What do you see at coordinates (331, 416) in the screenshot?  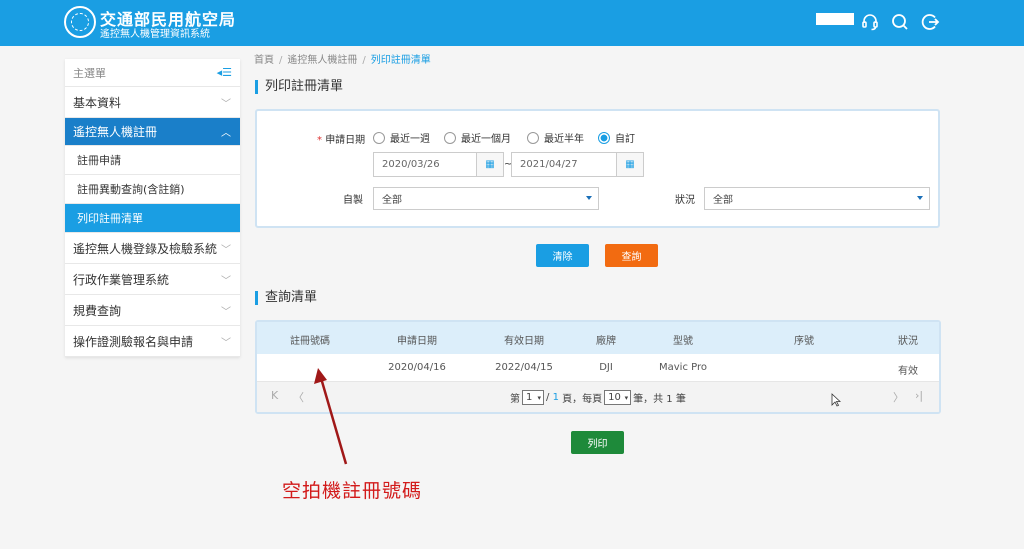 I see `annotation-arrow-icon` at bounding box center [331, 416].